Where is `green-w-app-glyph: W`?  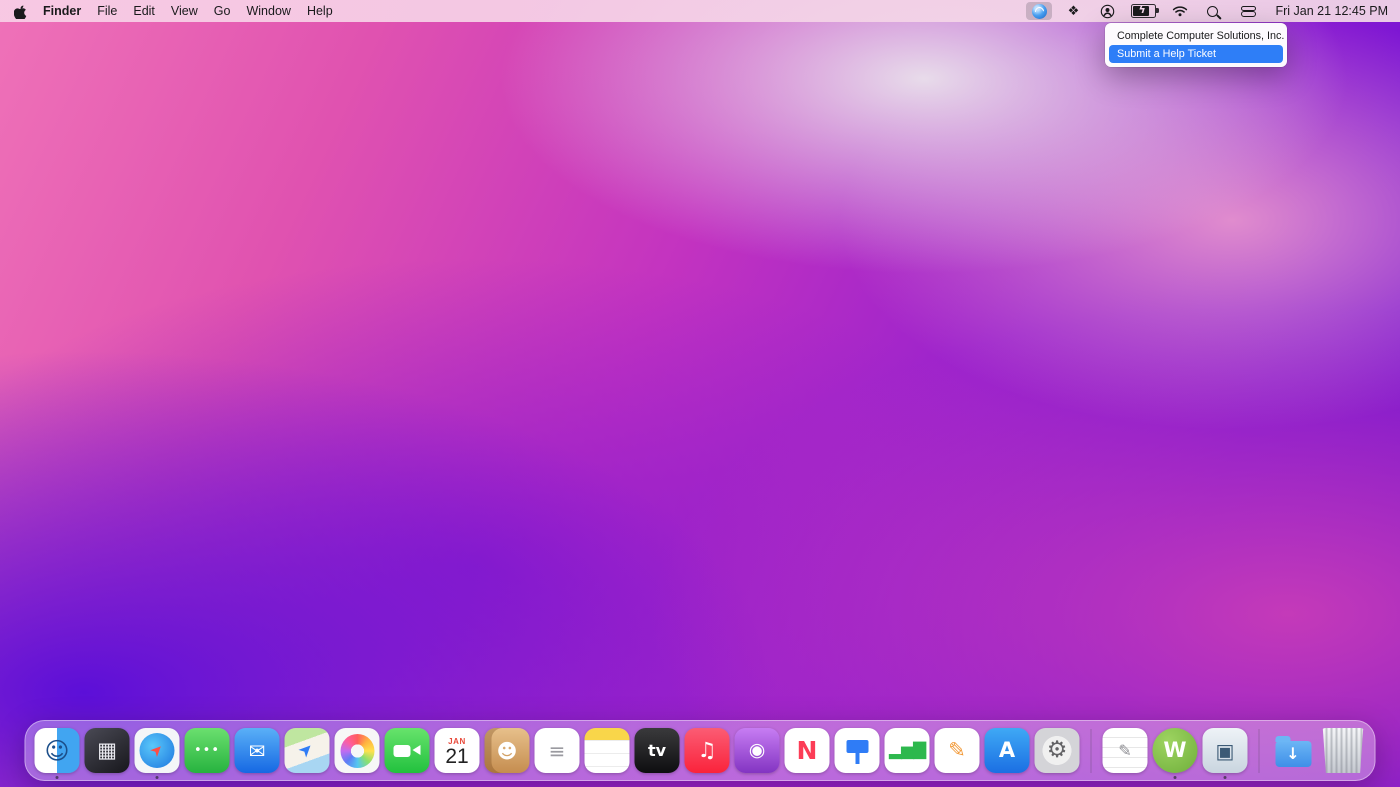
green-w-app-glyph: W is located at coordinates (1175, 750).